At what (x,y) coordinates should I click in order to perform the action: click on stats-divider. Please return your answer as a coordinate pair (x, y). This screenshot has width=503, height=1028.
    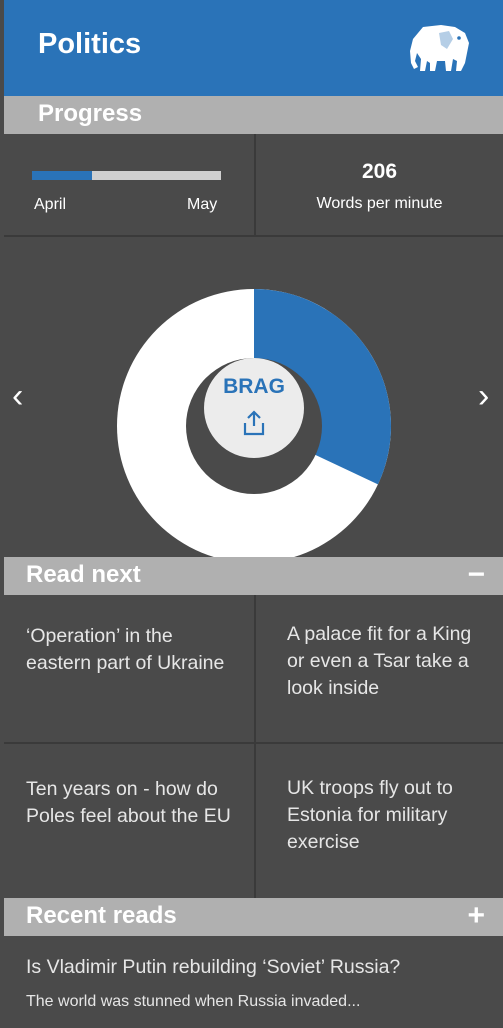
    Looking at the image, I should click on (255, 185).